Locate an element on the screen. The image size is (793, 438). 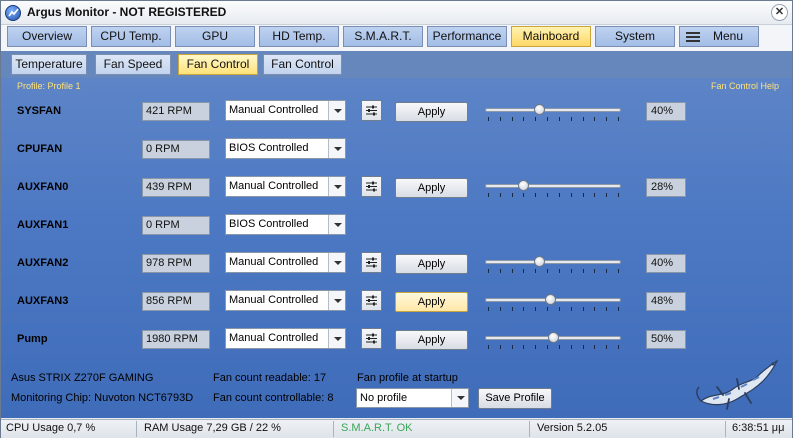
fan-name: AUXFAN2 is located at coordinates (43, 263).